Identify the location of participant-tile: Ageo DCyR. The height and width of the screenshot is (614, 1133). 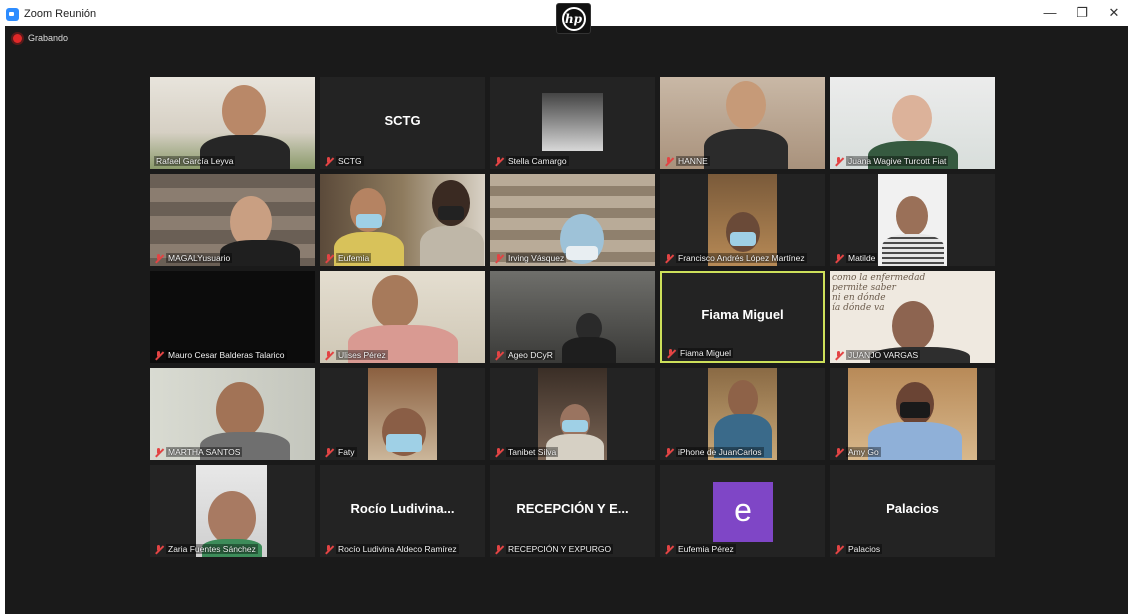
(572, 317).